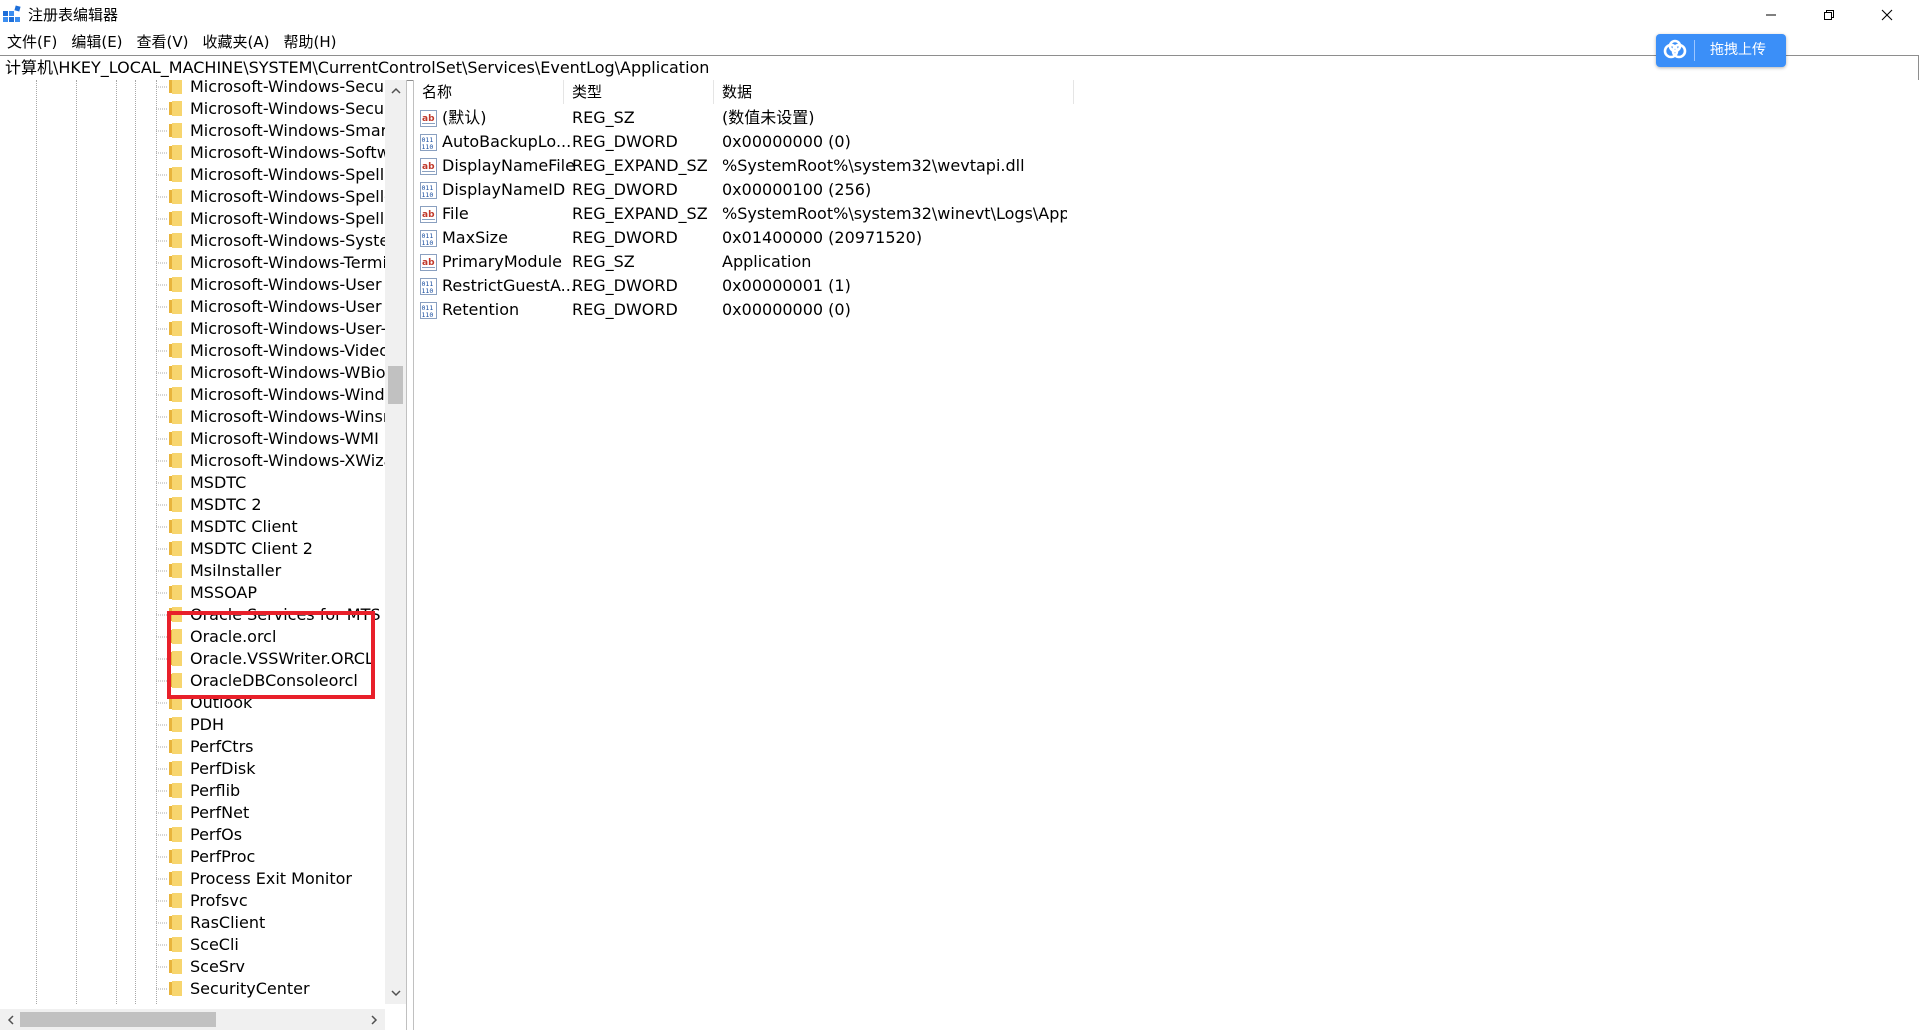 The height and width of the screenshot is (1030, 1920). Describe the element at coordinates (192, 703) in the screenshot. I see `tree-item: Outlook` at that location.